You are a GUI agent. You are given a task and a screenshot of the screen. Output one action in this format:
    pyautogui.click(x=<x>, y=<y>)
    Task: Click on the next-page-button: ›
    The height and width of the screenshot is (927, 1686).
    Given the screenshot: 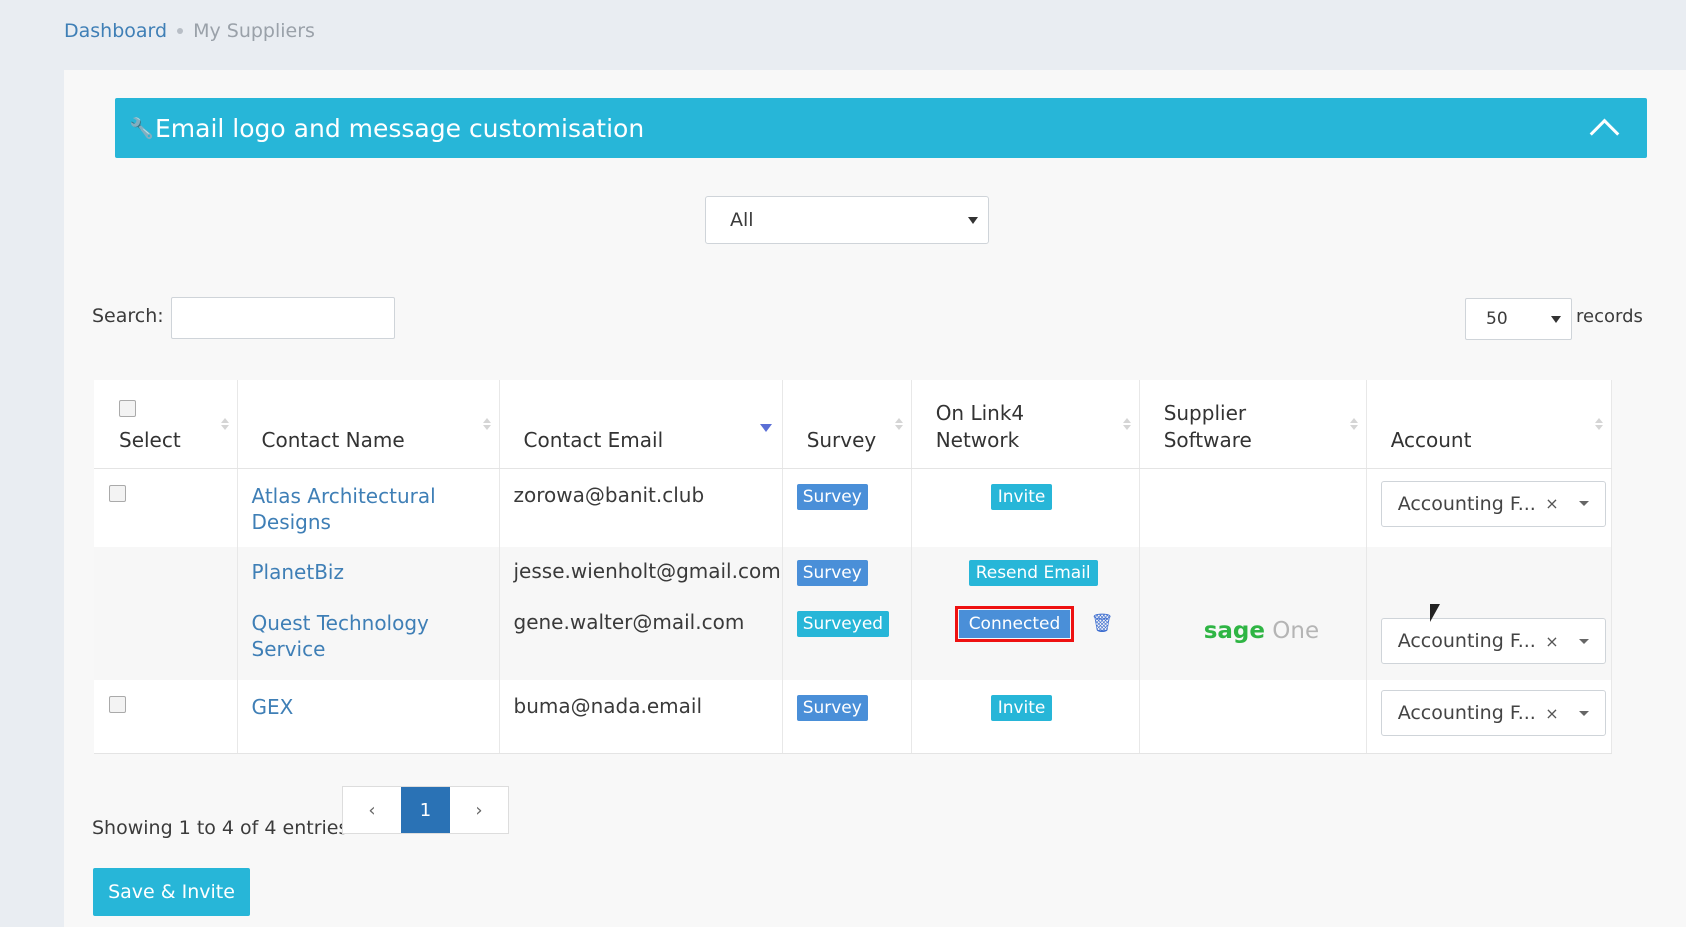 What is the action you would take?
    pyautogui.click(x=479, y=810)
    